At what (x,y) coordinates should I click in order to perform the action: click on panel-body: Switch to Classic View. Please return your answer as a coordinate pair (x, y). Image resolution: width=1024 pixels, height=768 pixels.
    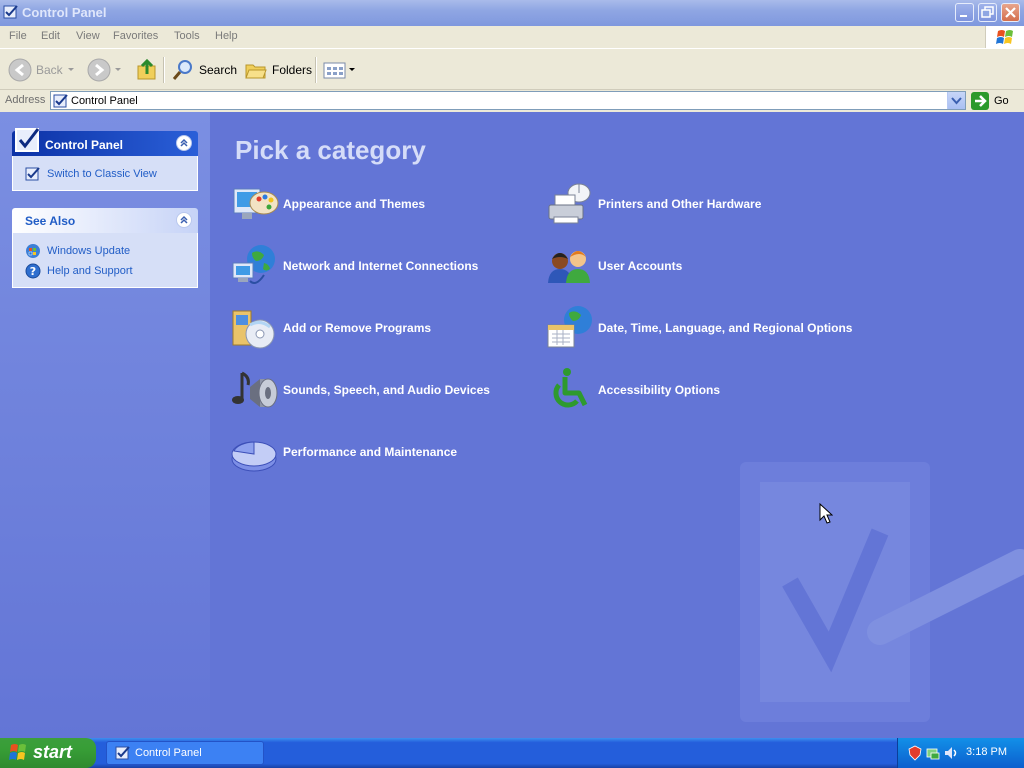
    Looking at the image, I should click on (105, 173).